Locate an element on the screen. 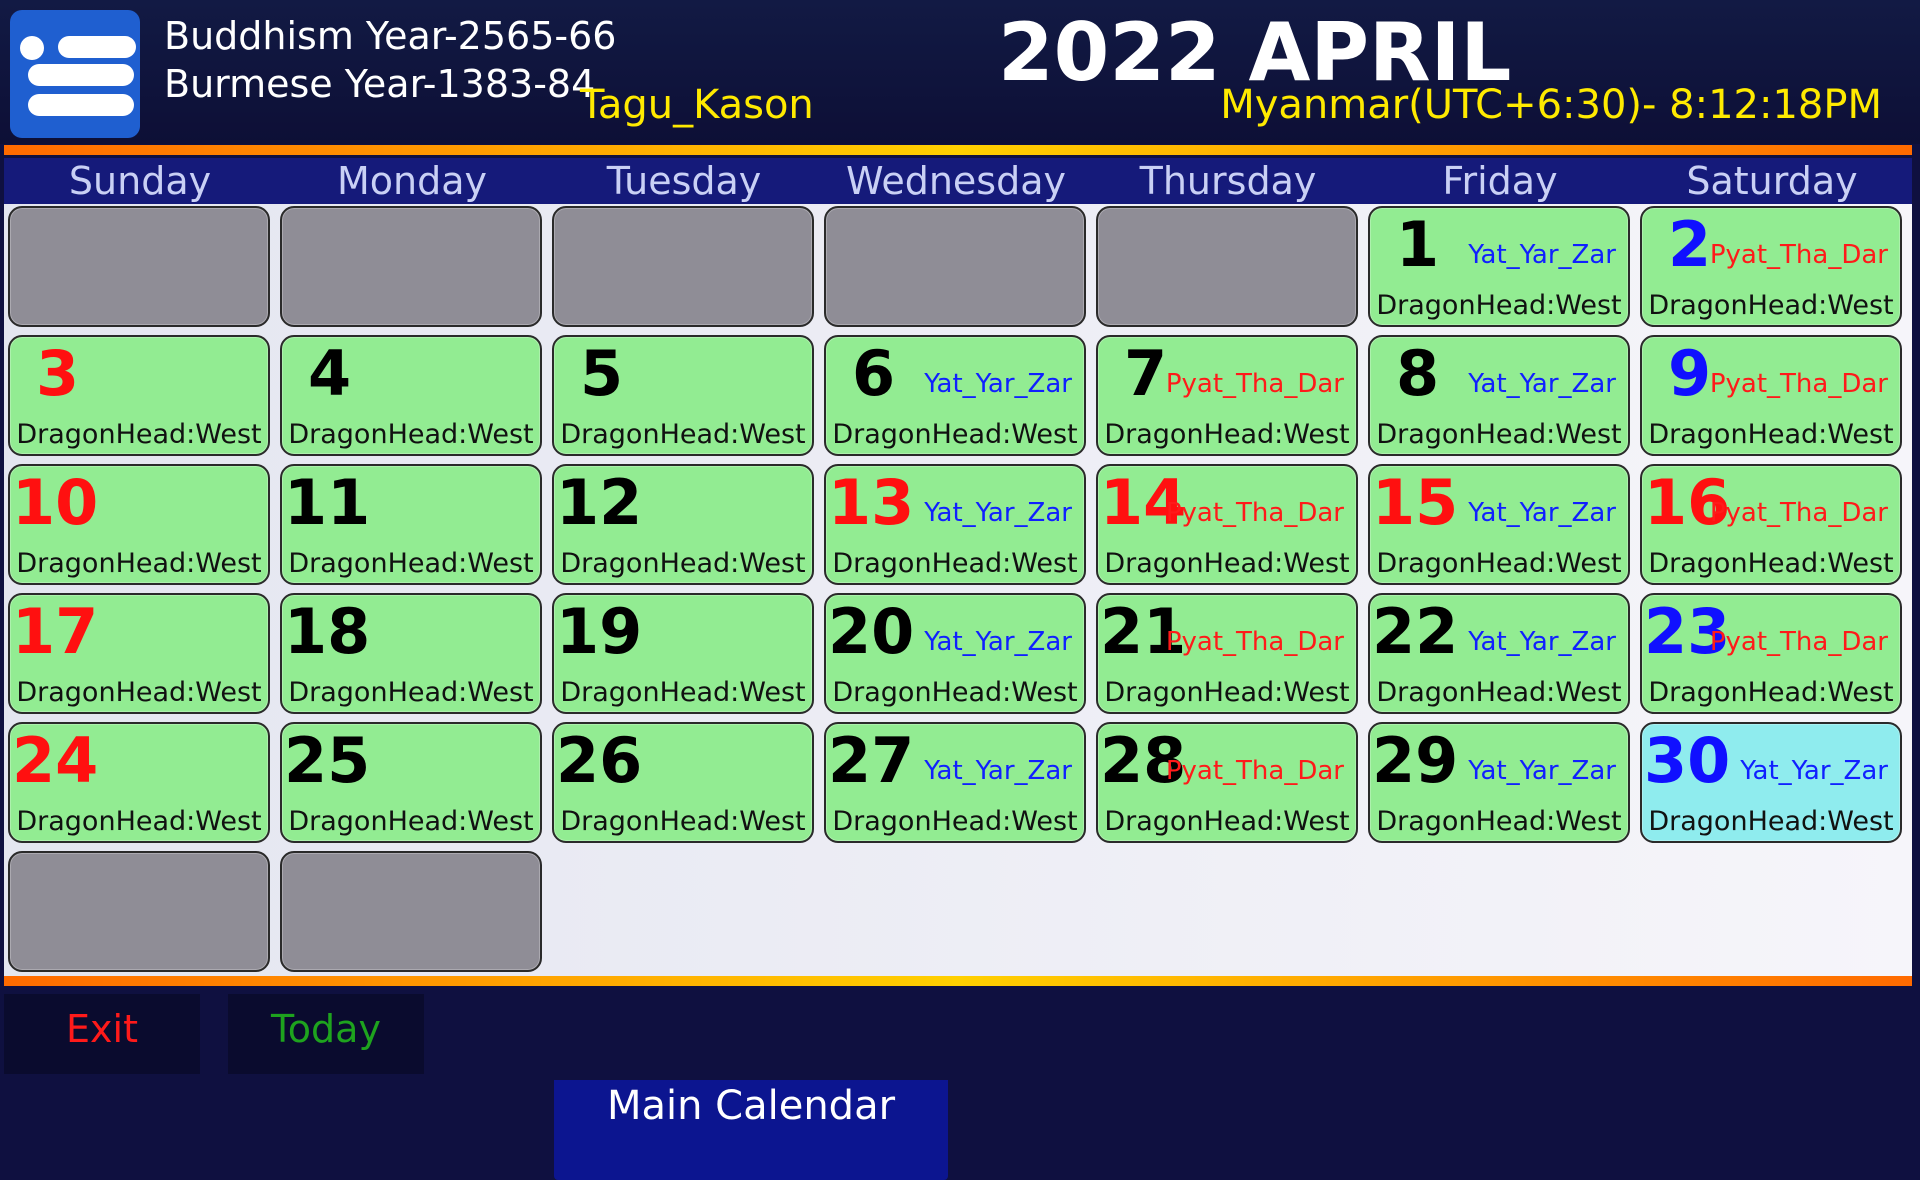 Image resolution: width=1920 pixels, height=1180 pixels. day-number: 1 is located at coordinates (1418, 244).